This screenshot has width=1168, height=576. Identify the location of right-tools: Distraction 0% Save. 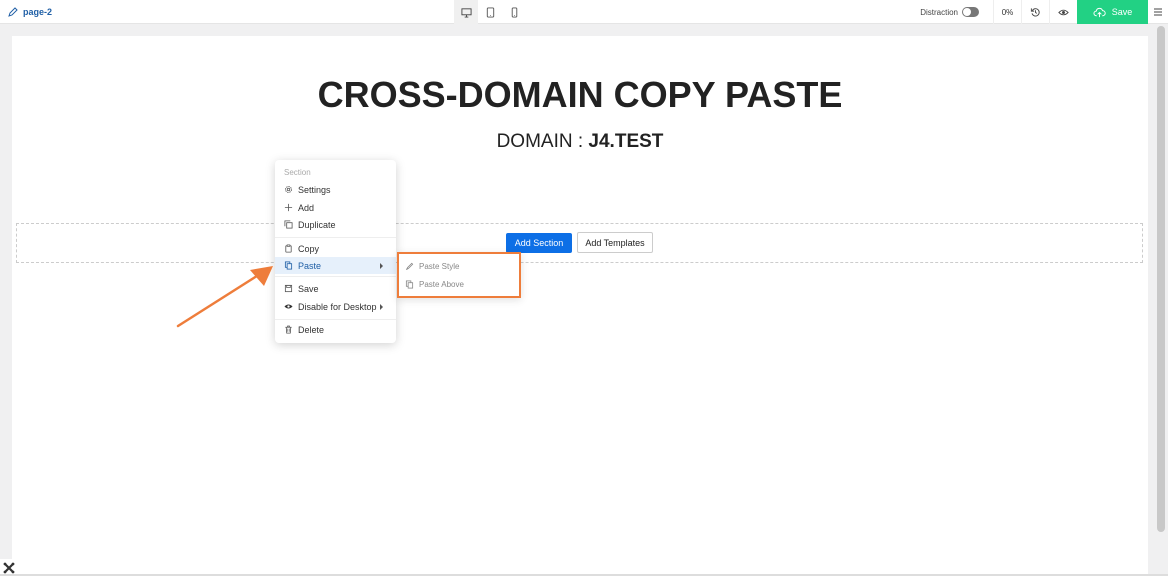
(1044, 12).